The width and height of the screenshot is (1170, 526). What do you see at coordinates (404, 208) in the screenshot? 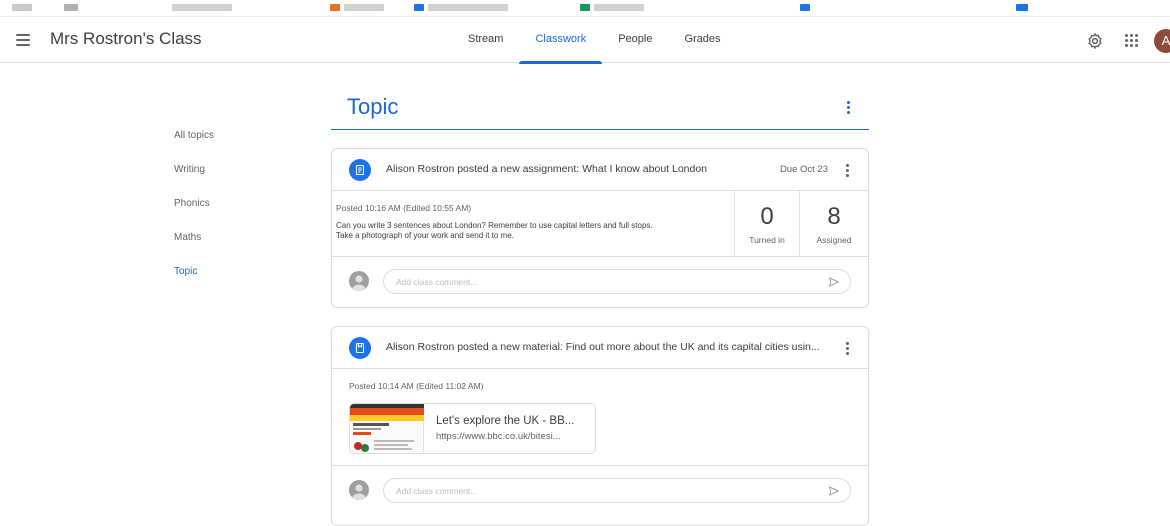
I see `posted-time: Posted 10:16 AM (Edited 10:55 AM)` at bounding box center [404, 208].